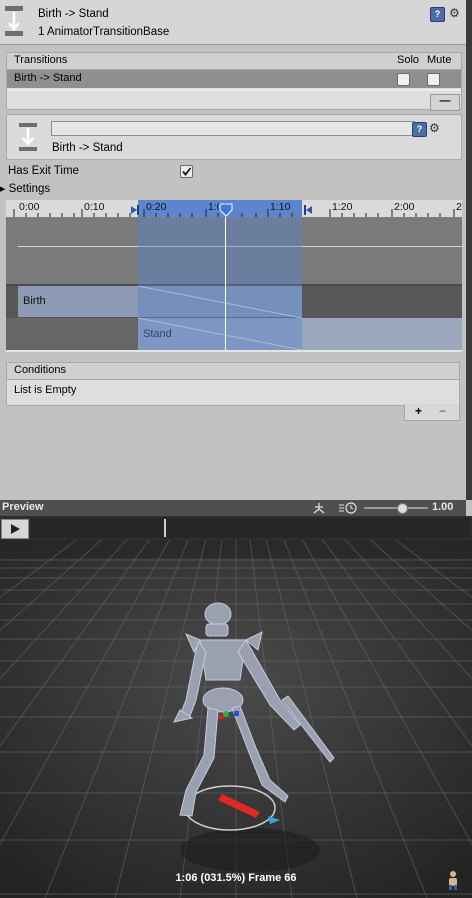  Describe the element at coordinates (73, 14) in the screenshot. I see `transition-title: Birth -> Stand` at that location.